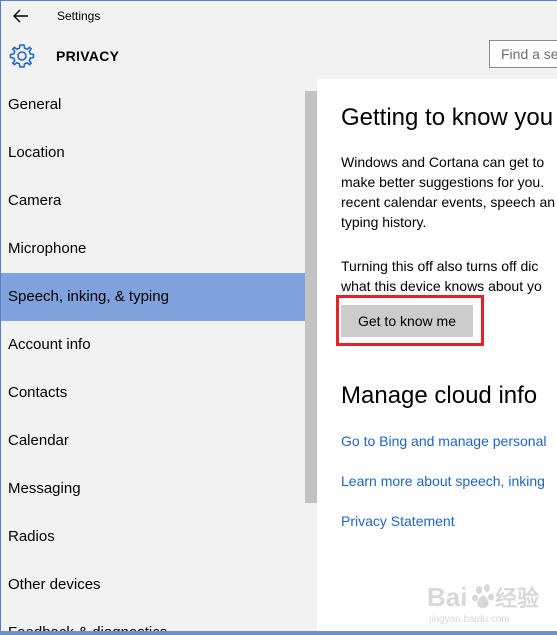  What do you see at coordinates (153, 441) in the screenshot?
I see `sidebar-item-calendar: Calendar` at bounding box center [153, 441].